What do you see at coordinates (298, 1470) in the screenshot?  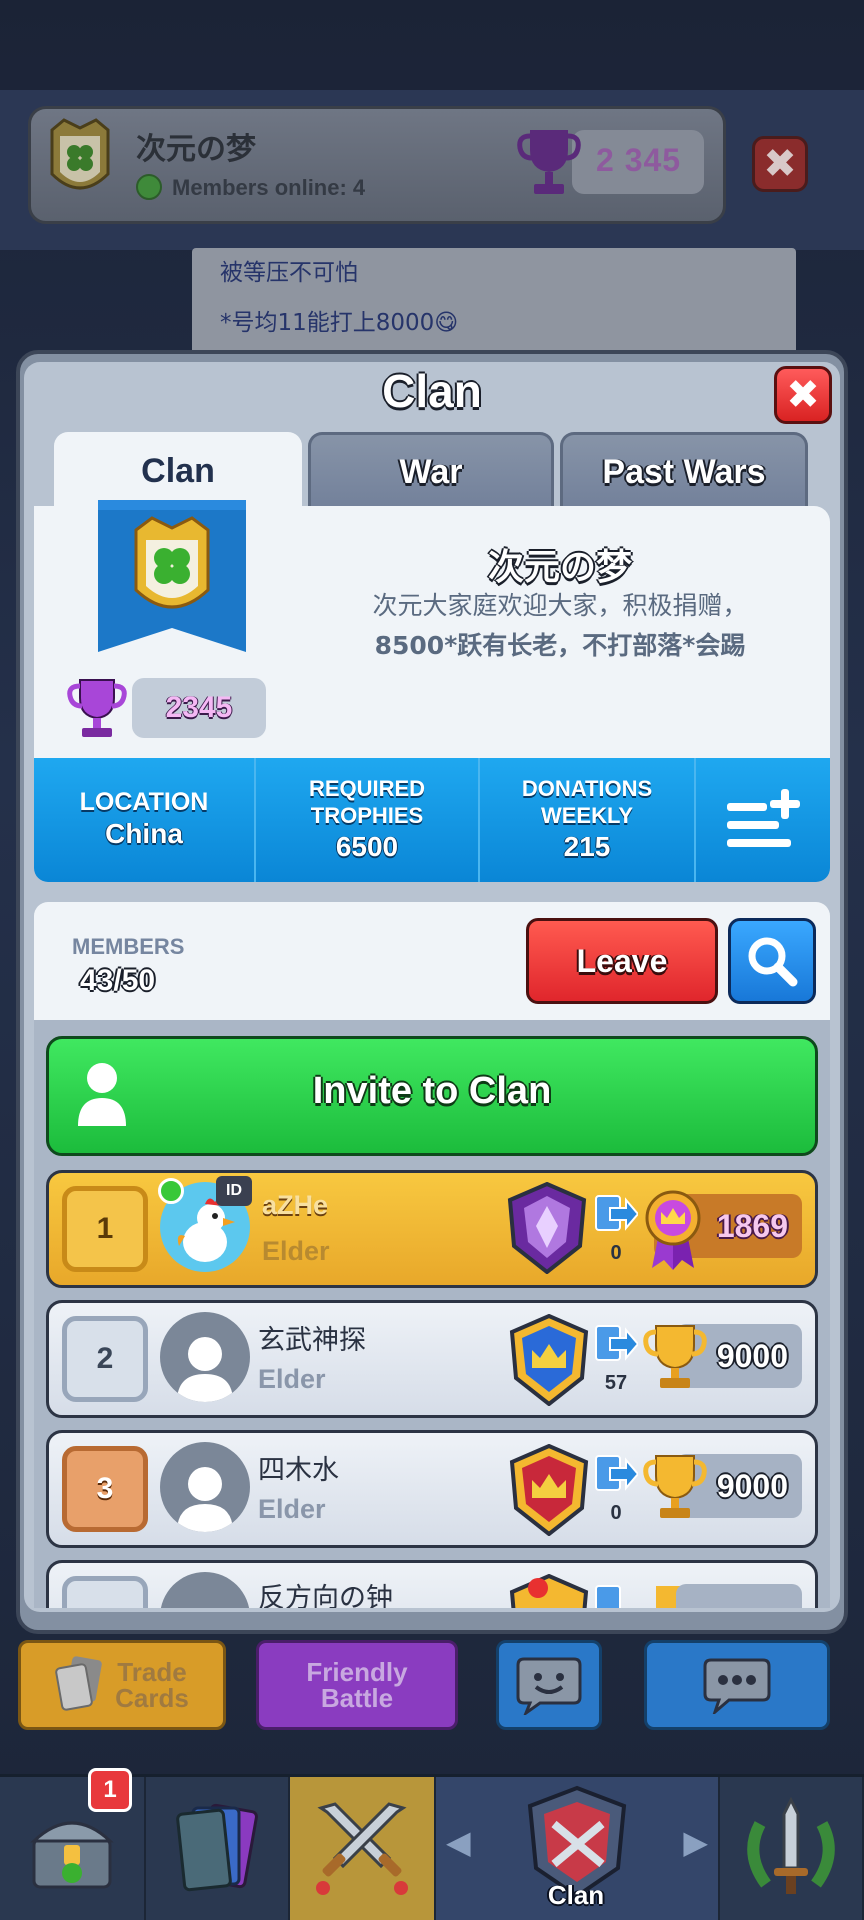 I see `member-name: 四木水` at bounding box center [298, 1470].